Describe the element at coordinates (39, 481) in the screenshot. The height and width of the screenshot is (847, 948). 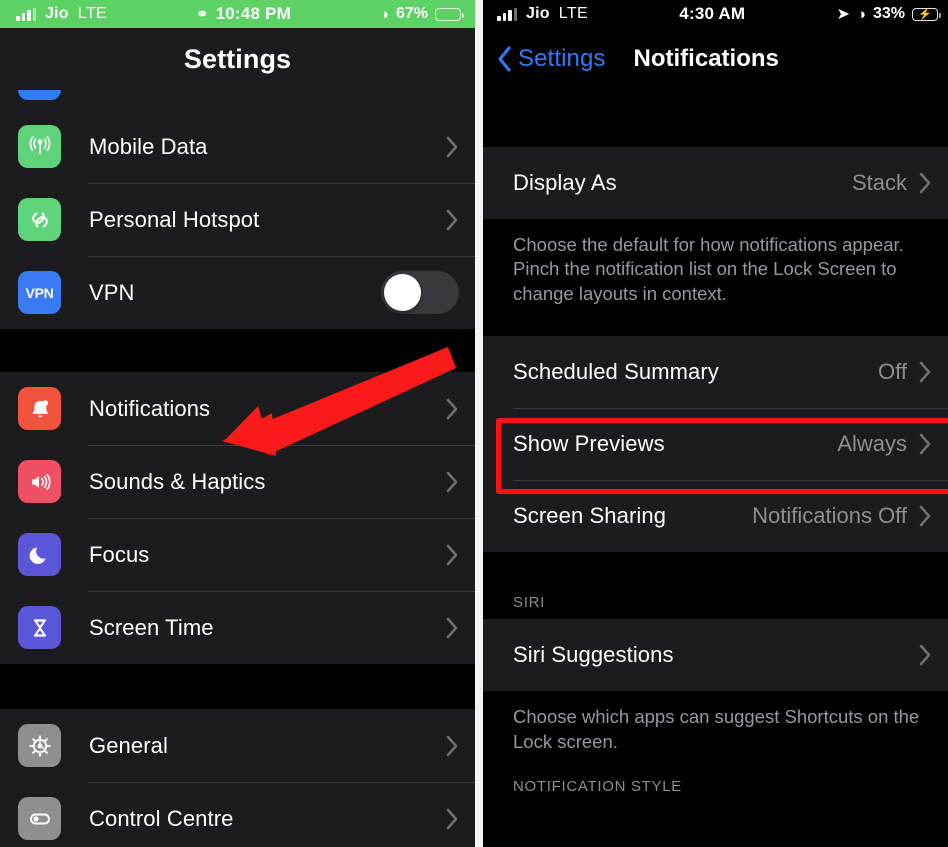
I see `sounds-haptics-speaker-icon` at that location.